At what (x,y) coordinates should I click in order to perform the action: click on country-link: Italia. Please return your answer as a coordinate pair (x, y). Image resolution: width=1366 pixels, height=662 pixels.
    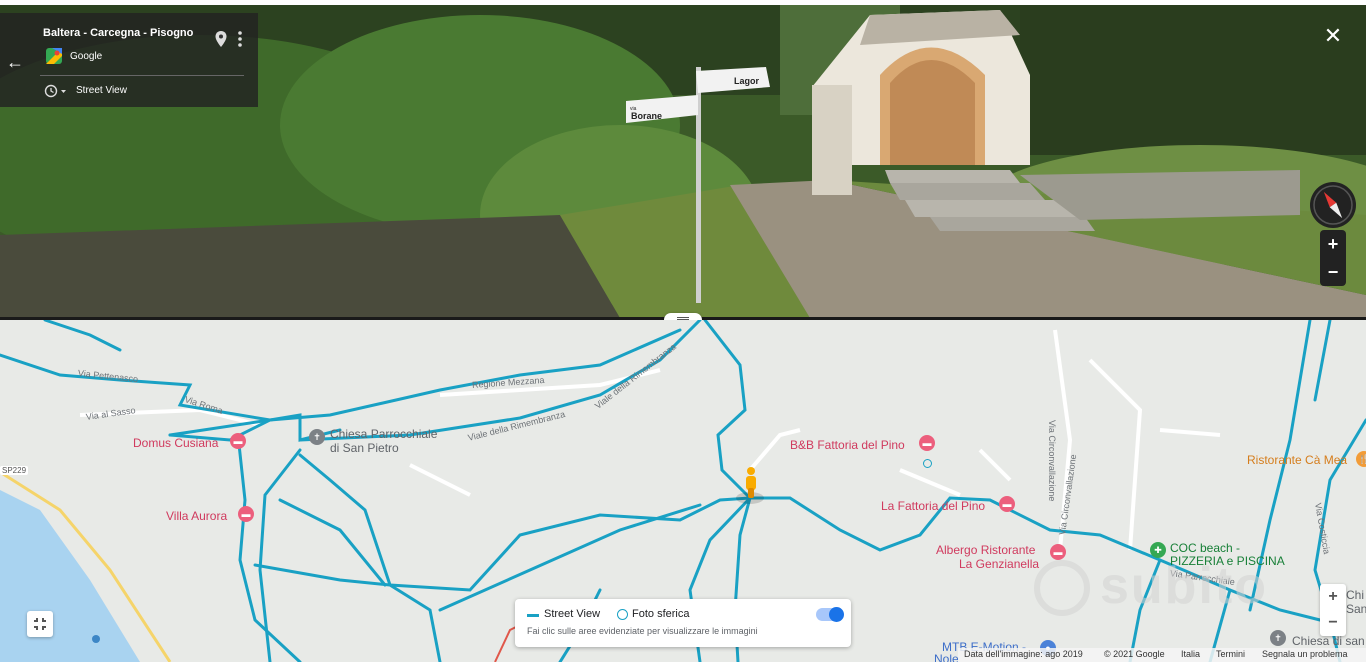
    Looking at the image, I should click on (1190, 654).